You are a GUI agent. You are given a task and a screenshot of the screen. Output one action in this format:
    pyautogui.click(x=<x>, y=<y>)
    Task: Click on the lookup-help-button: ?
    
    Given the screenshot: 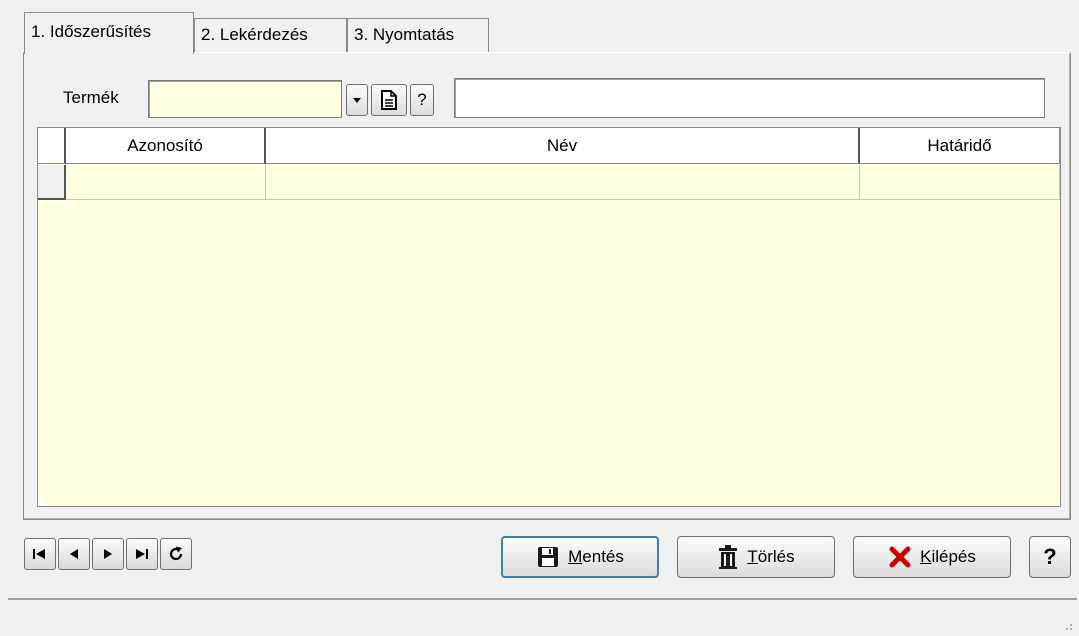 What is the action you would take?
    pyautogui.click(x=422, y=100)
    